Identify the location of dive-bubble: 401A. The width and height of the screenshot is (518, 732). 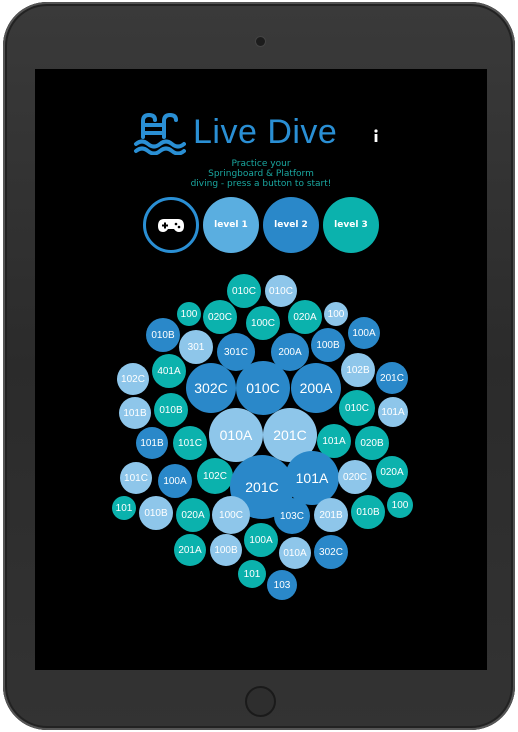
(169, 371).